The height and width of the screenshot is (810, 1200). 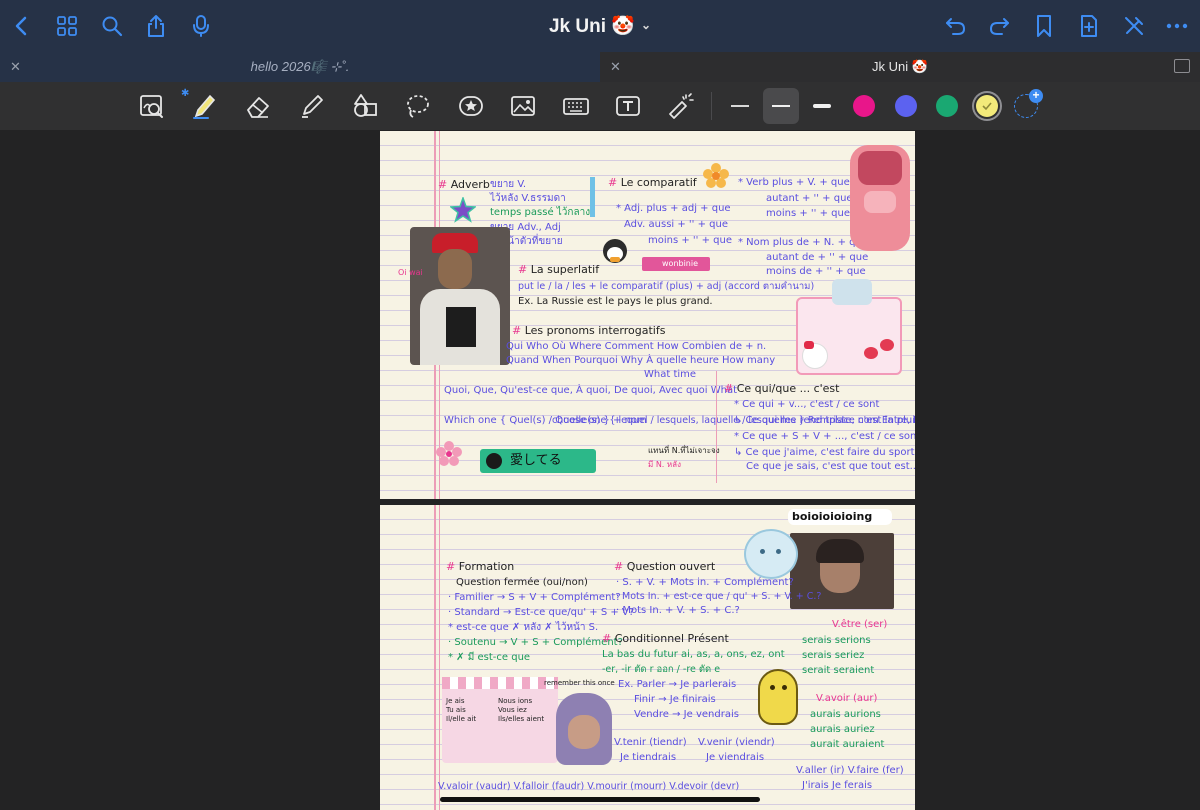 What do you see at coordinates (675, 699) in the screenshot?
I see `cond-line: Finir → Je finirais` at bounding box center [675, 699].